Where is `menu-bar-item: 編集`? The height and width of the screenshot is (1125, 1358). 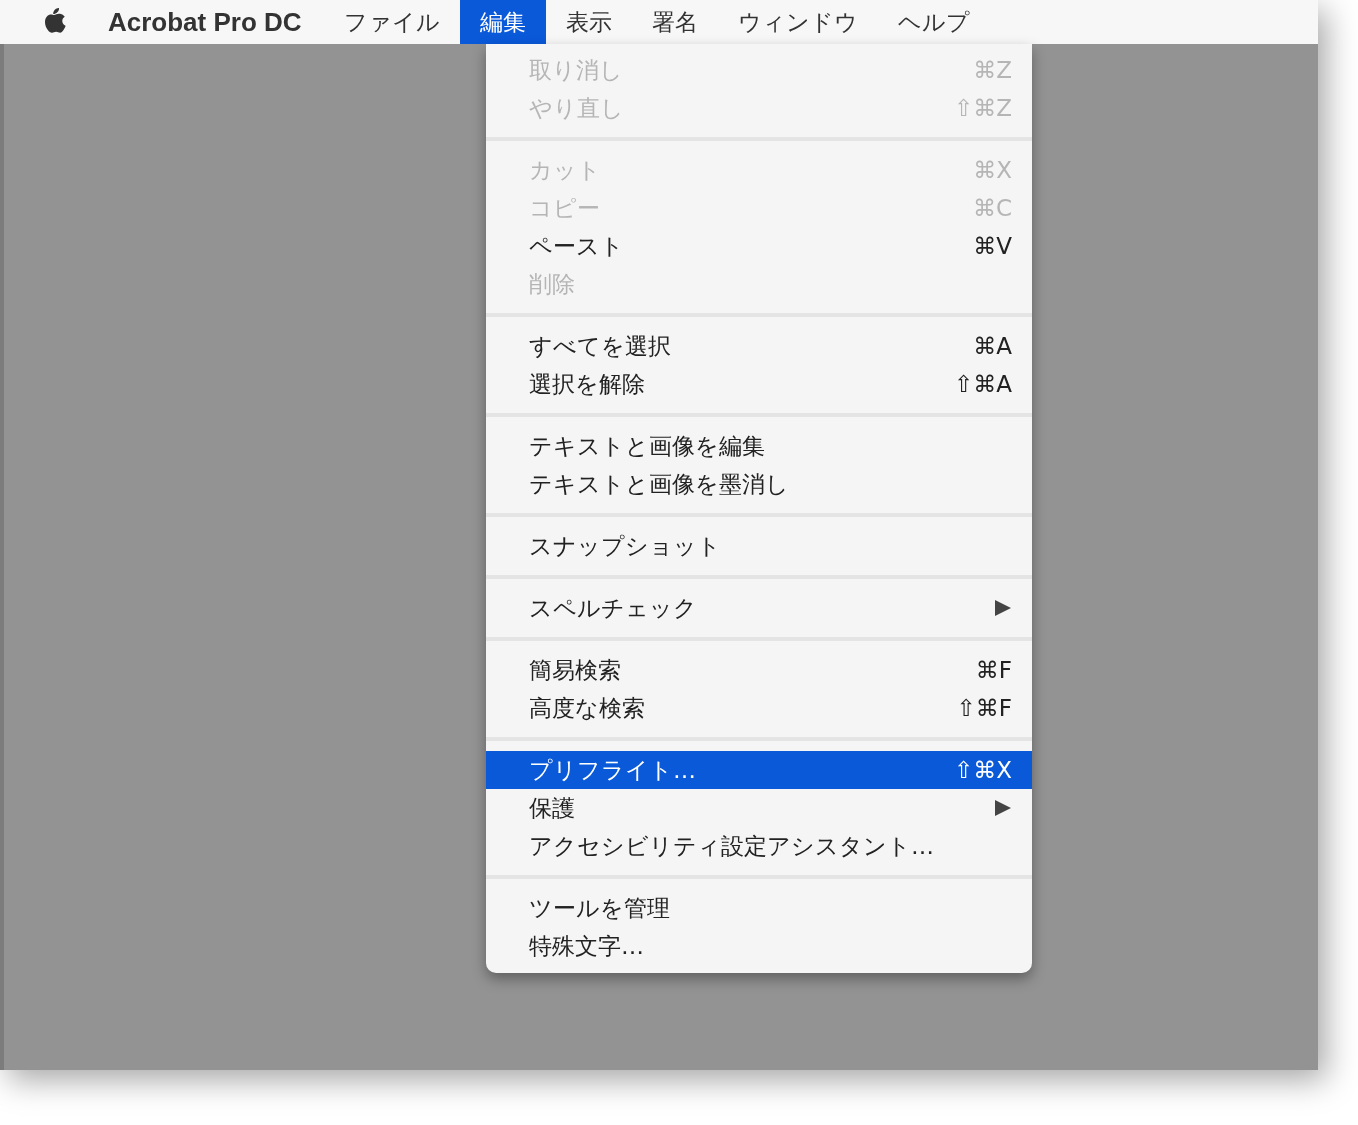 menu-bar-item: 編集 is located at coordinates (502, 22).